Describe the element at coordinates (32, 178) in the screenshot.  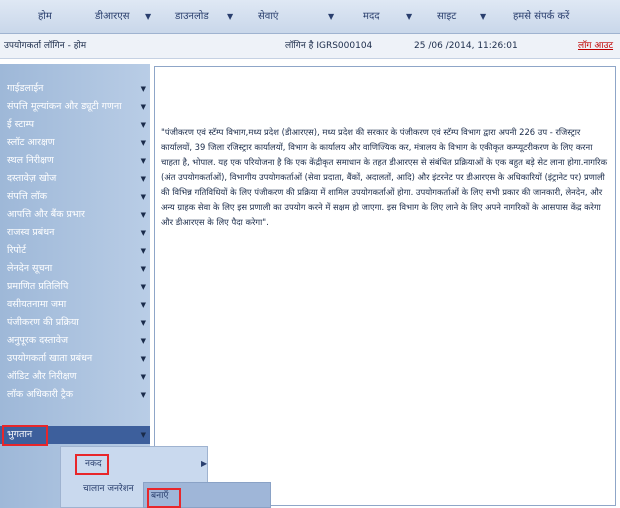
I see `sidebar-item-label: दस्तावेज़ खोज` at that location.